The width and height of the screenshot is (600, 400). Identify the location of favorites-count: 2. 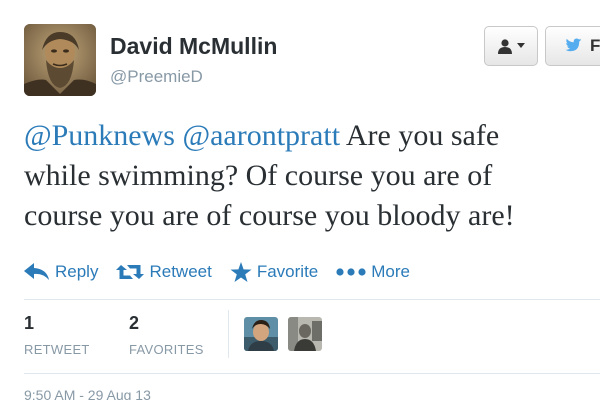
(134, 323).